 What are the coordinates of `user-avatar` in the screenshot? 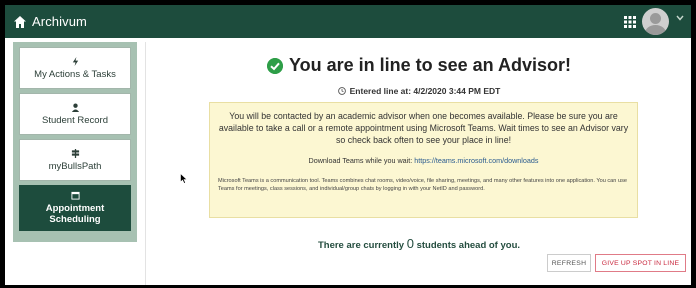 It's located at (655, 21).